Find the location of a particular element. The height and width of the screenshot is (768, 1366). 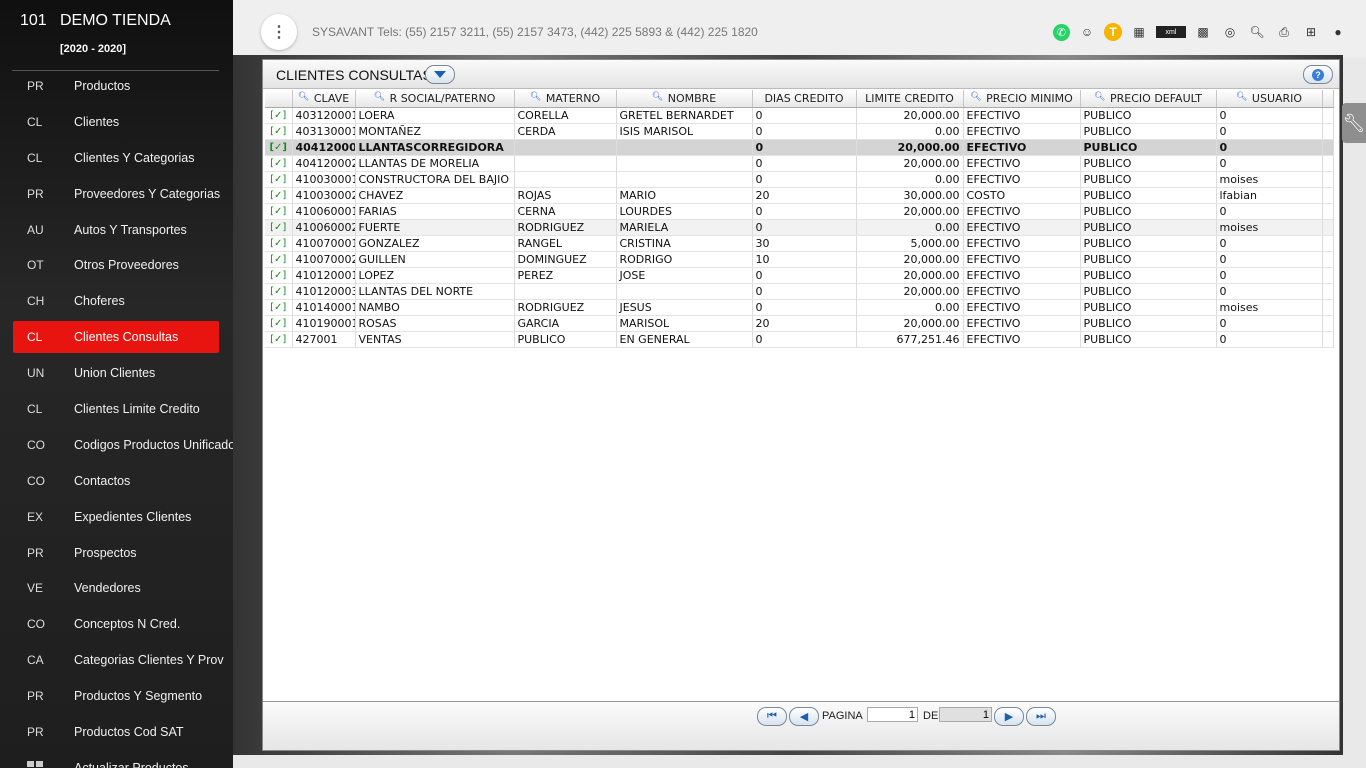

sidebar-item-label: Choferes is located at coordinates (99, 301).